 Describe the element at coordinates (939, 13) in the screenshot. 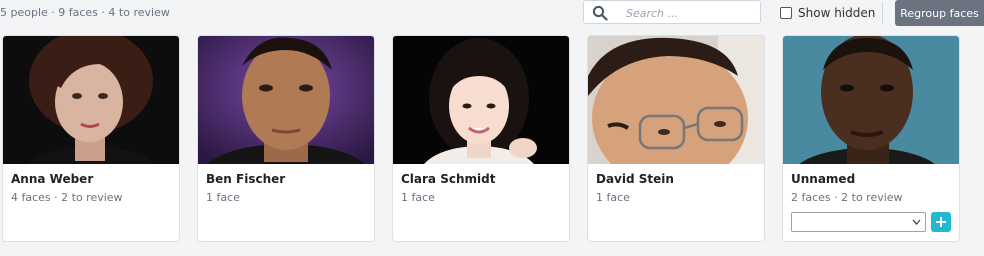

I see `regroup-faces-button: Regroup faces` at that location.